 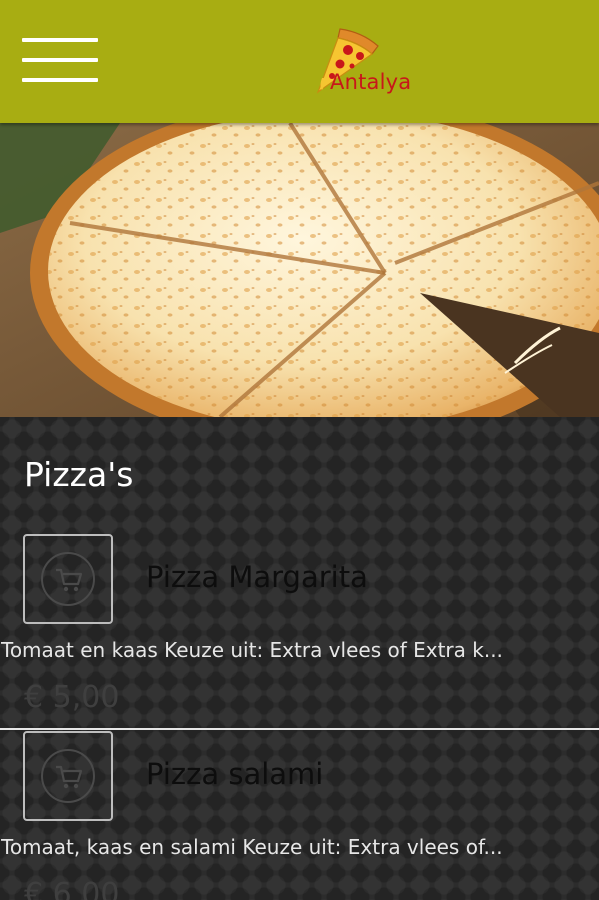 What do you see at coordinates (72, 888) in the screenshot?
I see `product-price: € 6,00` at bounding box center [72, 888].